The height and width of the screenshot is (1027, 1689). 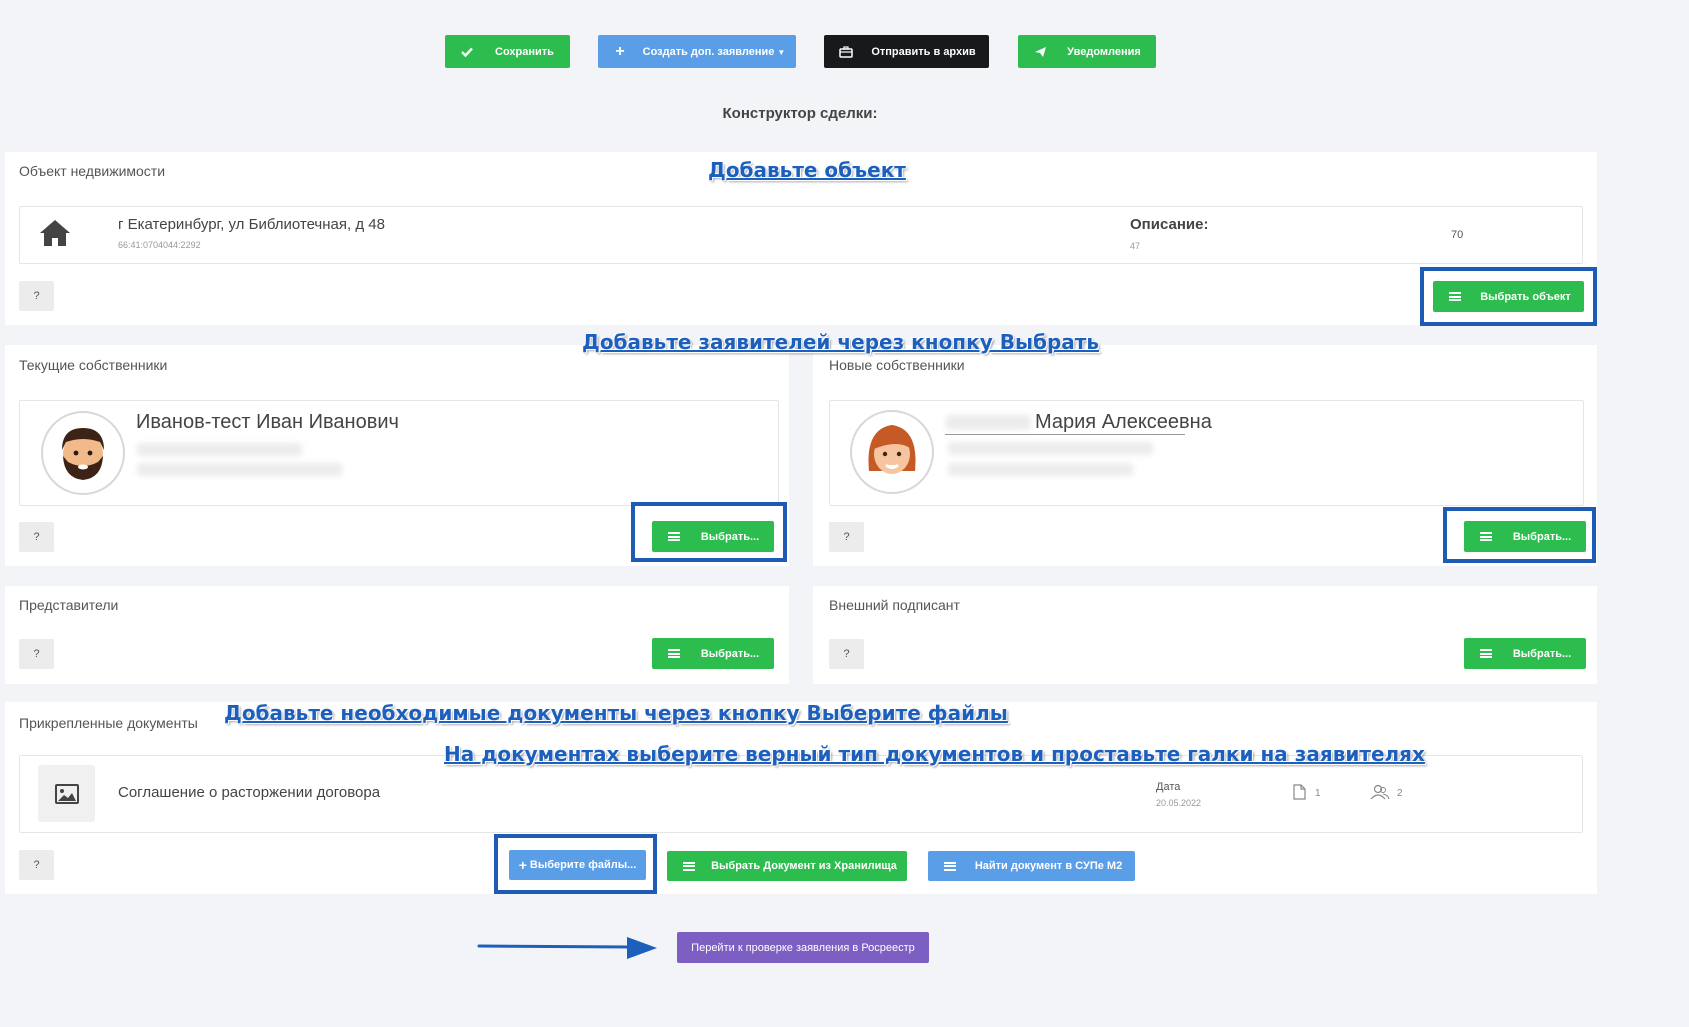 What do you see at coordinates (36, 296) in the screenshot?
I see `property-help-button: ?` at bounding box center [36, 296].